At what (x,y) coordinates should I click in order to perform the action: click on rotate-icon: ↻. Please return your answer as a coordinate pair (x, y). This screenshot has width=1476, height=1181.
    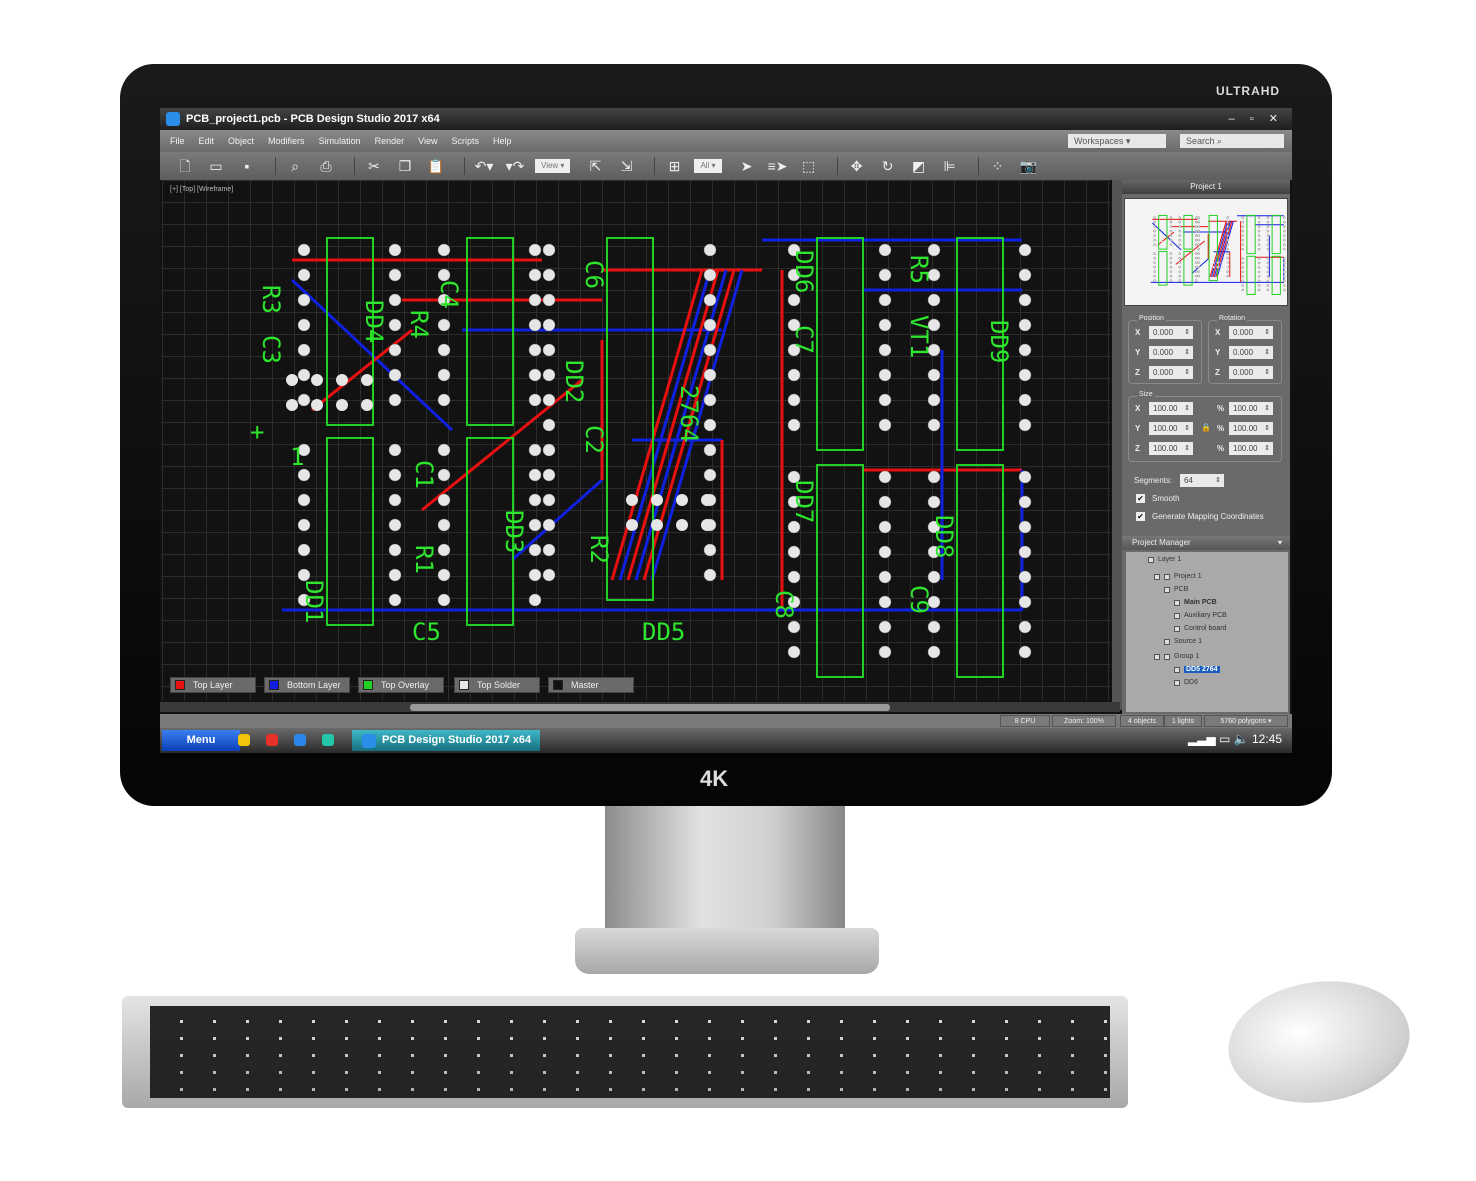
    Looking at the image, I should click on (888, 166).